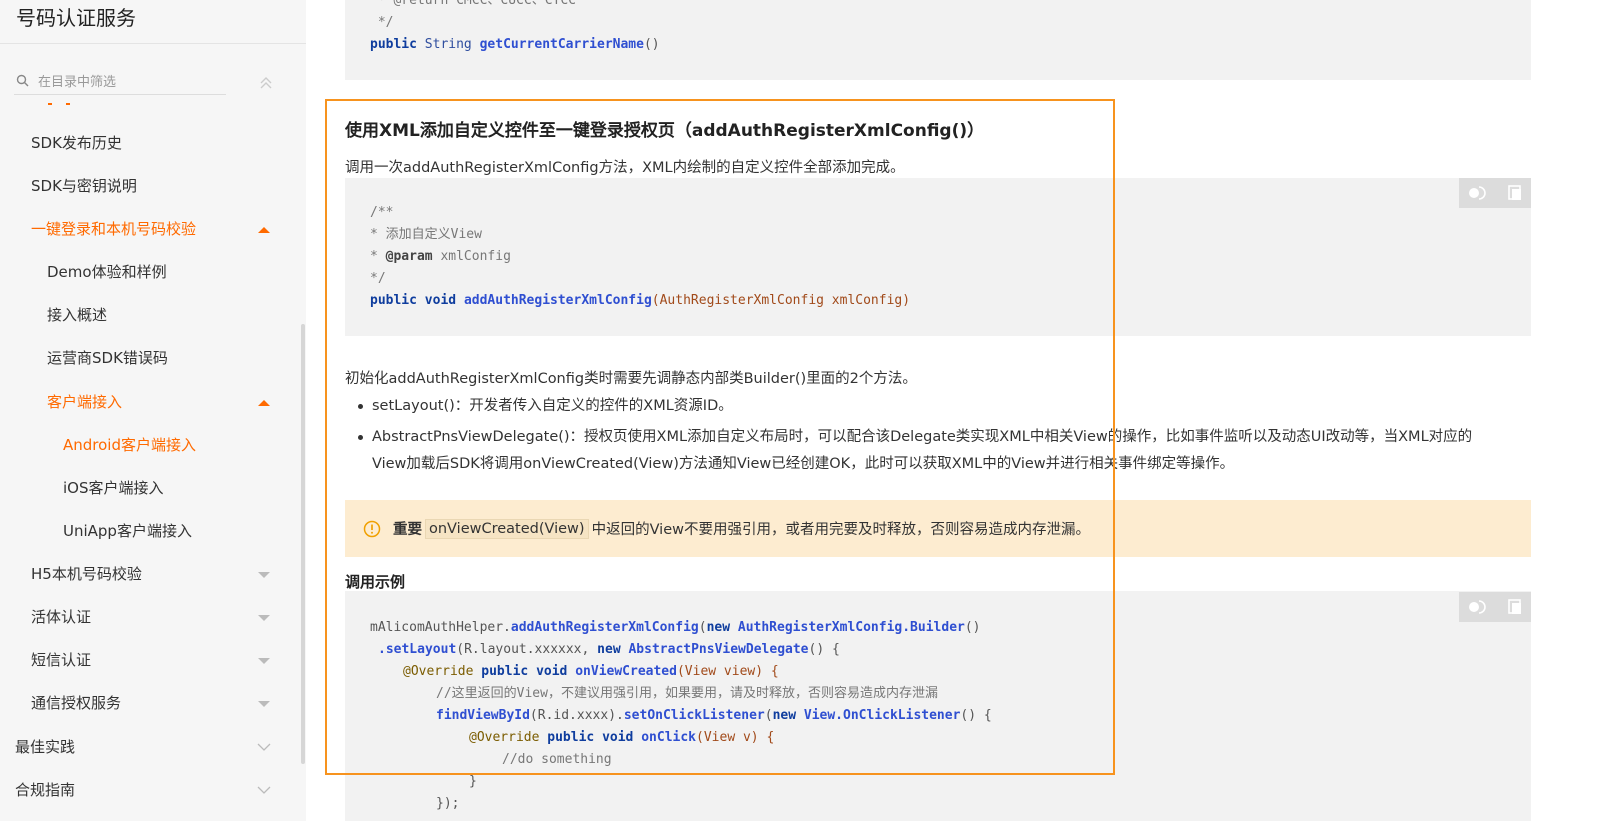  I want to click on sidebar-item-android: Android客户端接入, so click(129, 445).